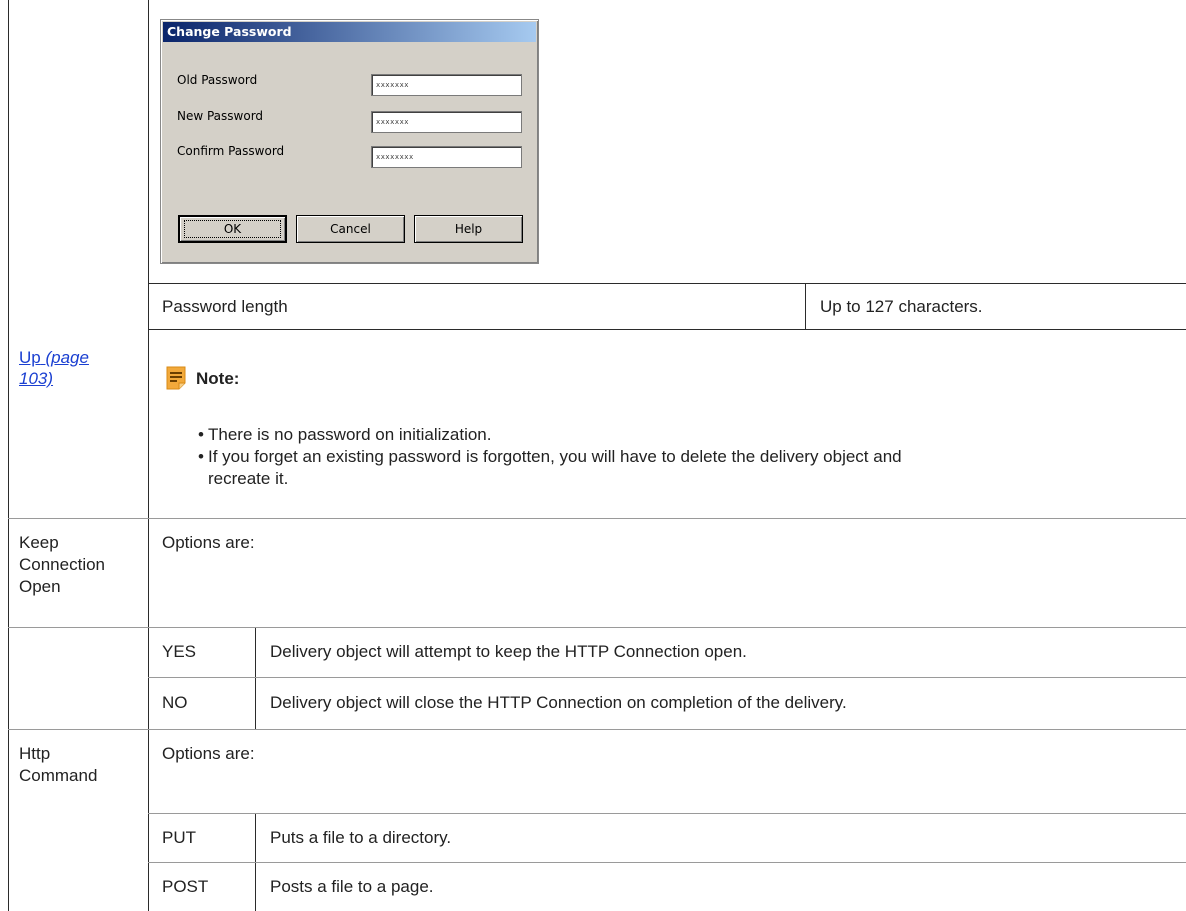 The width and height of the screenshot is (1186, 911). What do you see at coordinates (185, 886) in the screenshot?
I see `option-key-post: POST` at bounding box center [185, 886].